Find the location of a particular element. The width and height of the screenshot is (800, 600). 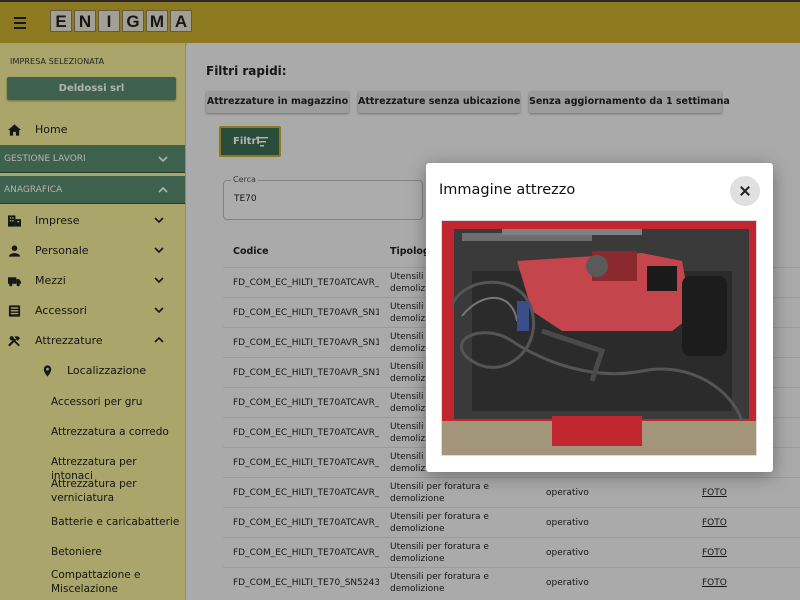

dialog-title: Immagine attrezzo is located at coordinates (507, 190).